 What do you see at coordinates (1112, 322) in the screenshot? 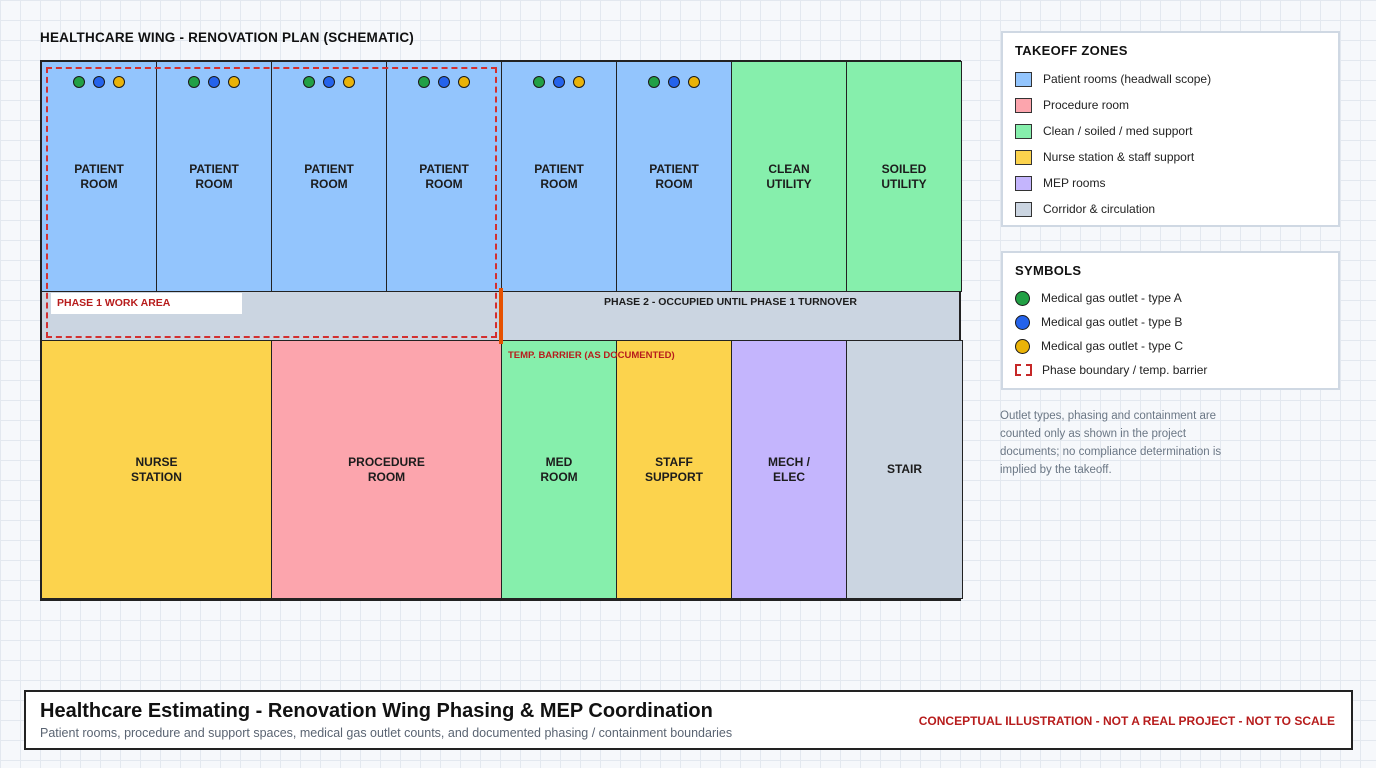
I see `legend-symbol-label: Medical gas outlet - type B` at bounding box center [1112, 322].